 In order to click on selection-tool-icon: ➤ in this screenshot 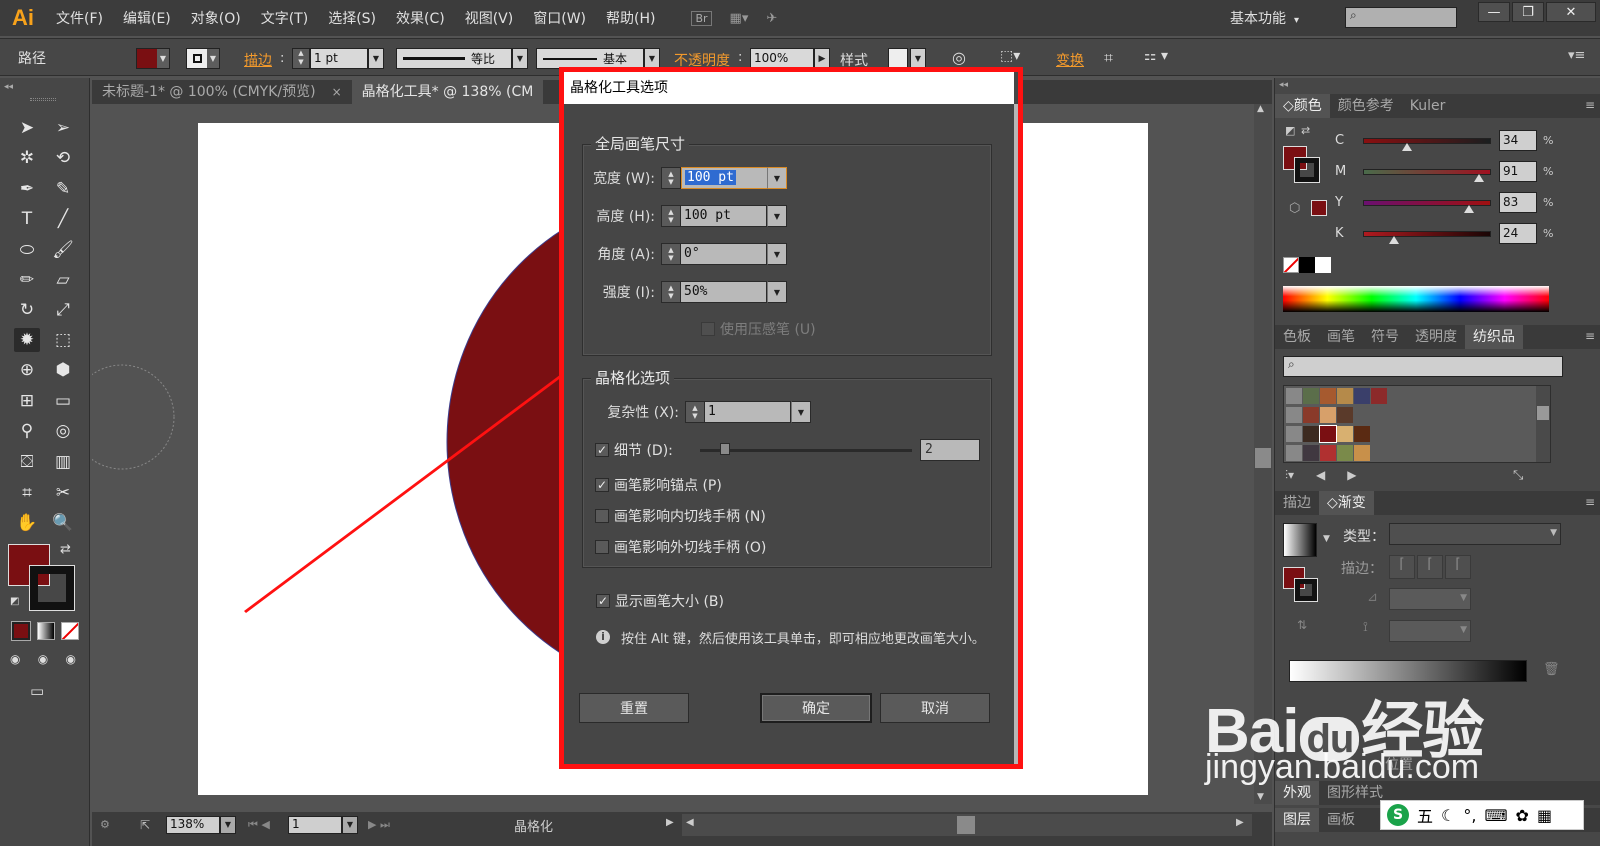, I will do `click(27, 128)`.